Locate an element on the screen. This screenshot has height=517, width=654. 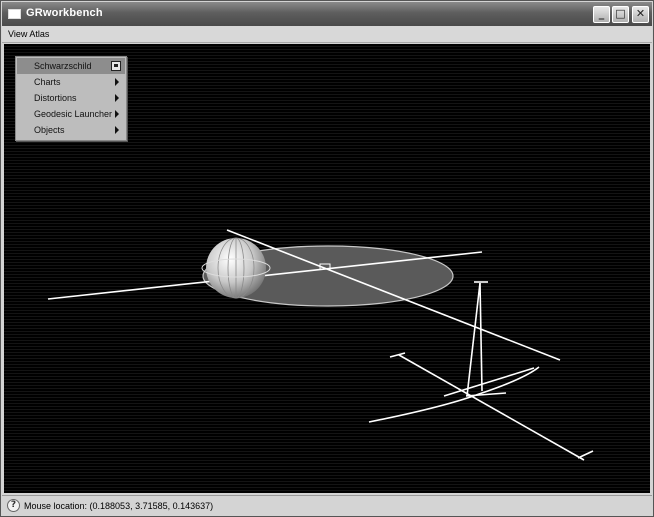
menu-item-distortions: Distortions is located at coordinates (71, 98).